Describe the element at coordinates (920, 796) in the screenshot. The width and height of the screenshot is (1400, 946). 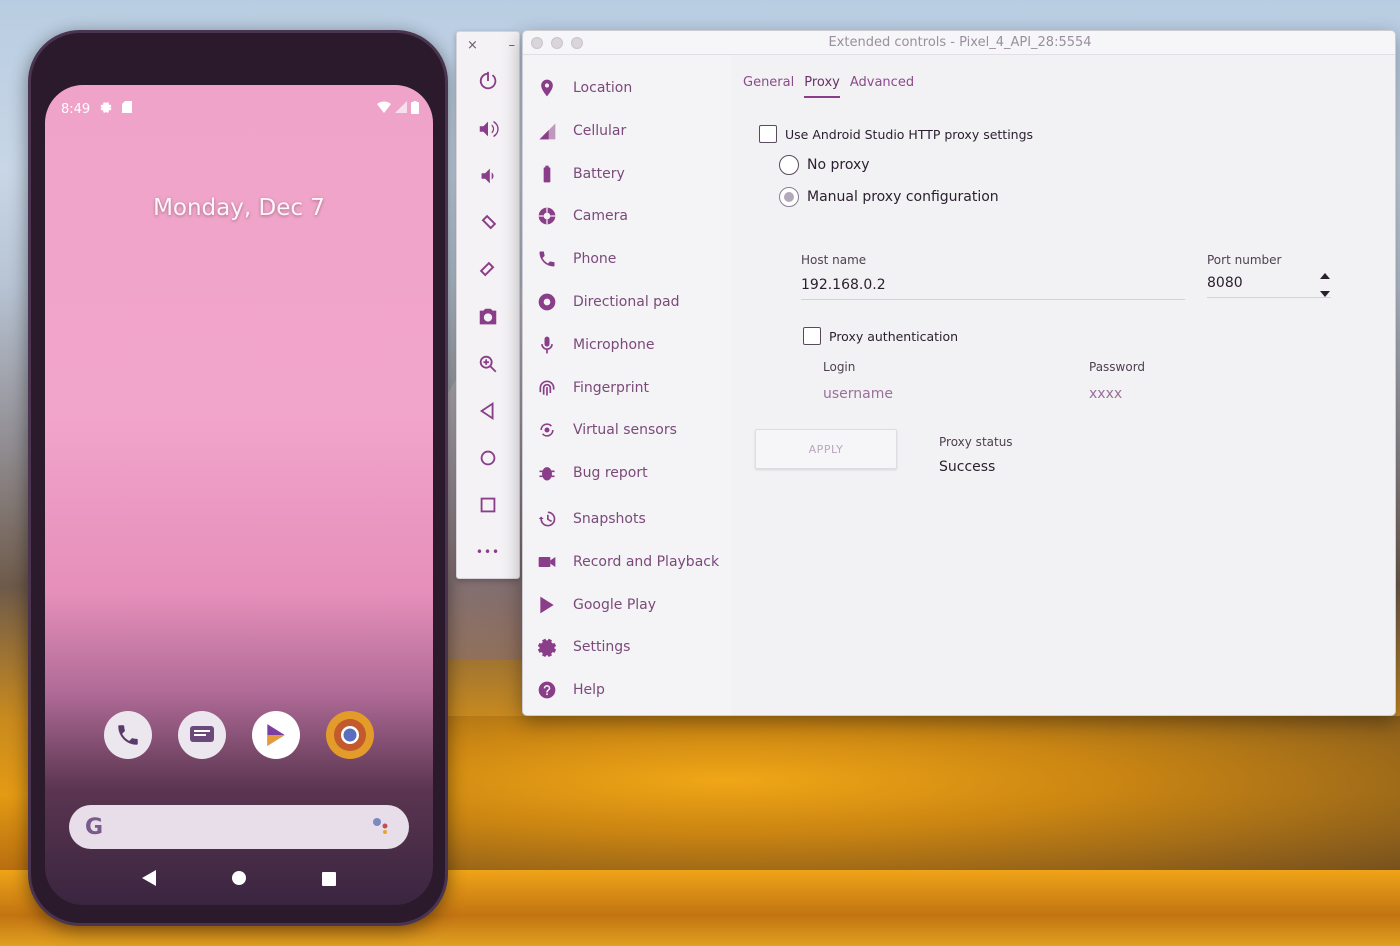
I see `desktop-field` at that location.